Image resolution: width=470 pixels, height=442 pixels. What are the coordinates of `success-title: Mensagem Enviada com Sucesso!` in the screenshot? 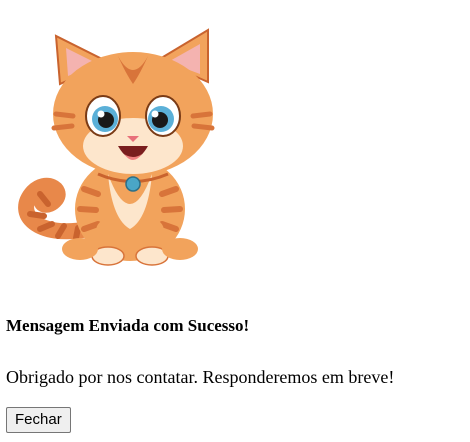 It's located at (128, 325).